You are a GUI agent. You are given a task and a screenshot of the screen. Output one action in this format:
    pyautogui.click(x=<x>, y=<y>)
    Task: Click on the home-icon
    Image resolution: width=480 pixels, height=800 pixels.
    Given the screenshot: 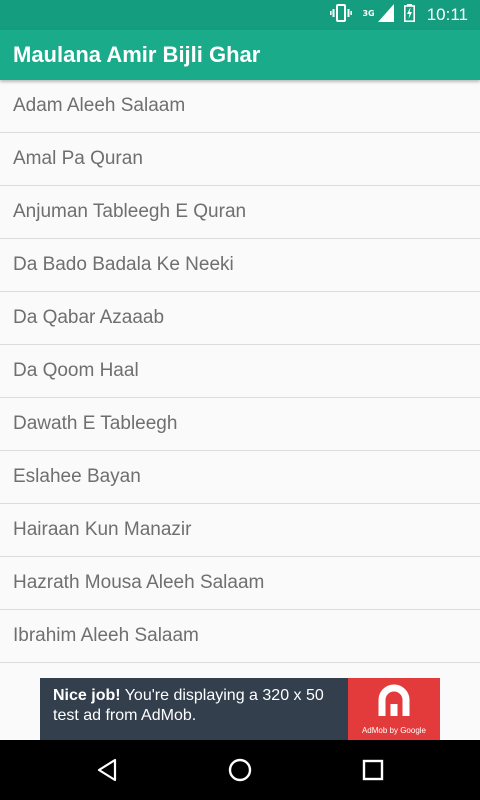 What is the action you would take?
    pyautogui.click(x=240, y=770)
    